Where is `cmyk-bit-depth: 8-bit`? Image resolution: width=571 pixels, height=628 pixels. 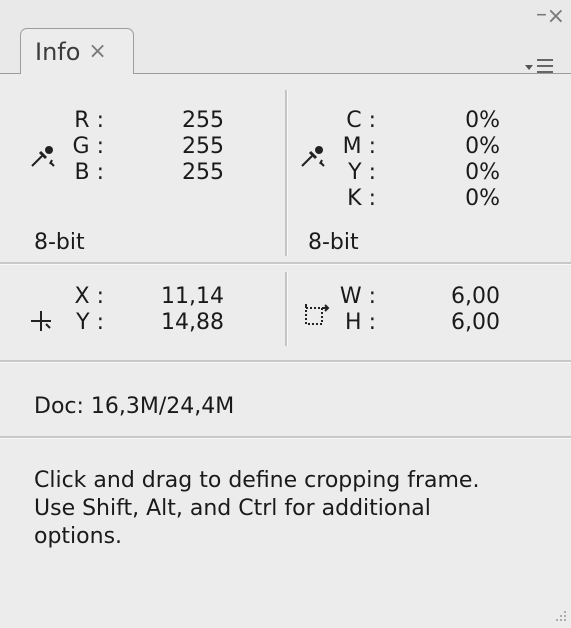 cmyk-bit-depth: 8-bit is located at coordinates (333, 243).